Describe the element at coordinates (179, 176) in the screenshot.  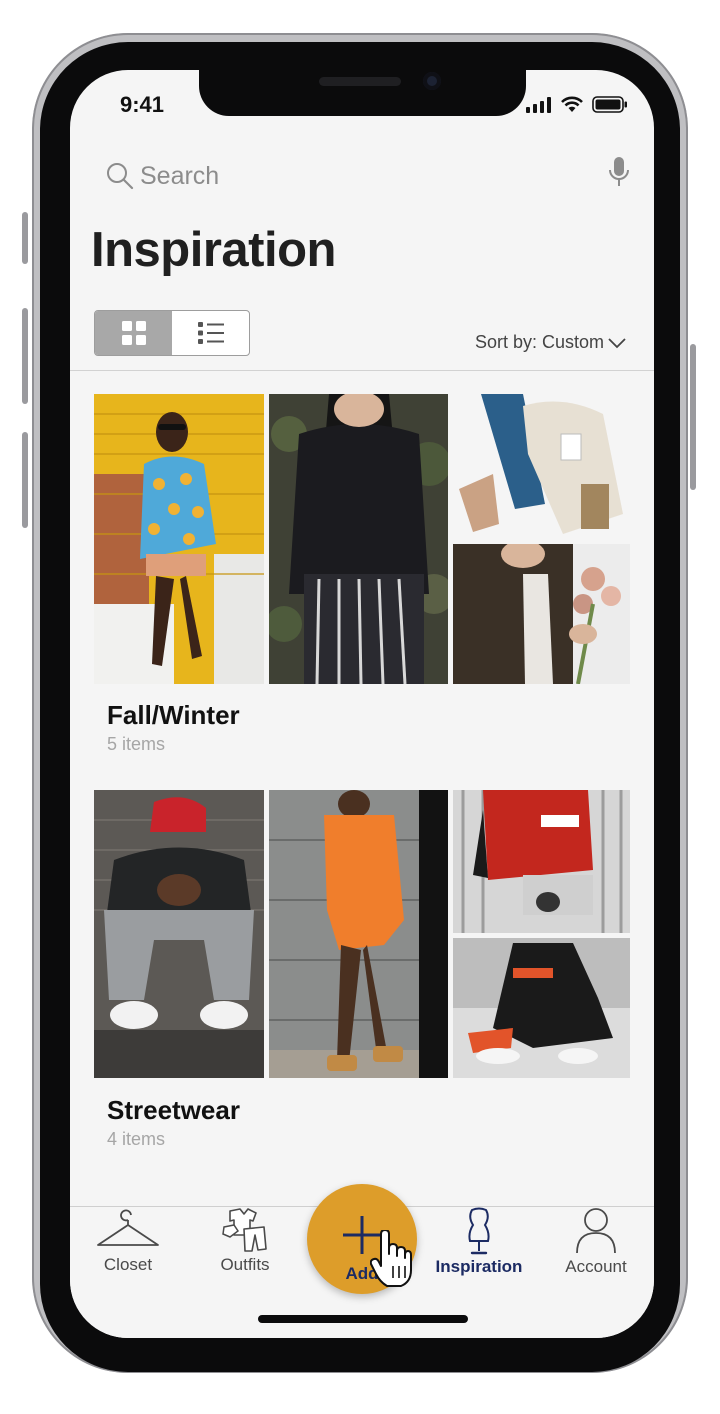
I see `search-input: Search` at that location.